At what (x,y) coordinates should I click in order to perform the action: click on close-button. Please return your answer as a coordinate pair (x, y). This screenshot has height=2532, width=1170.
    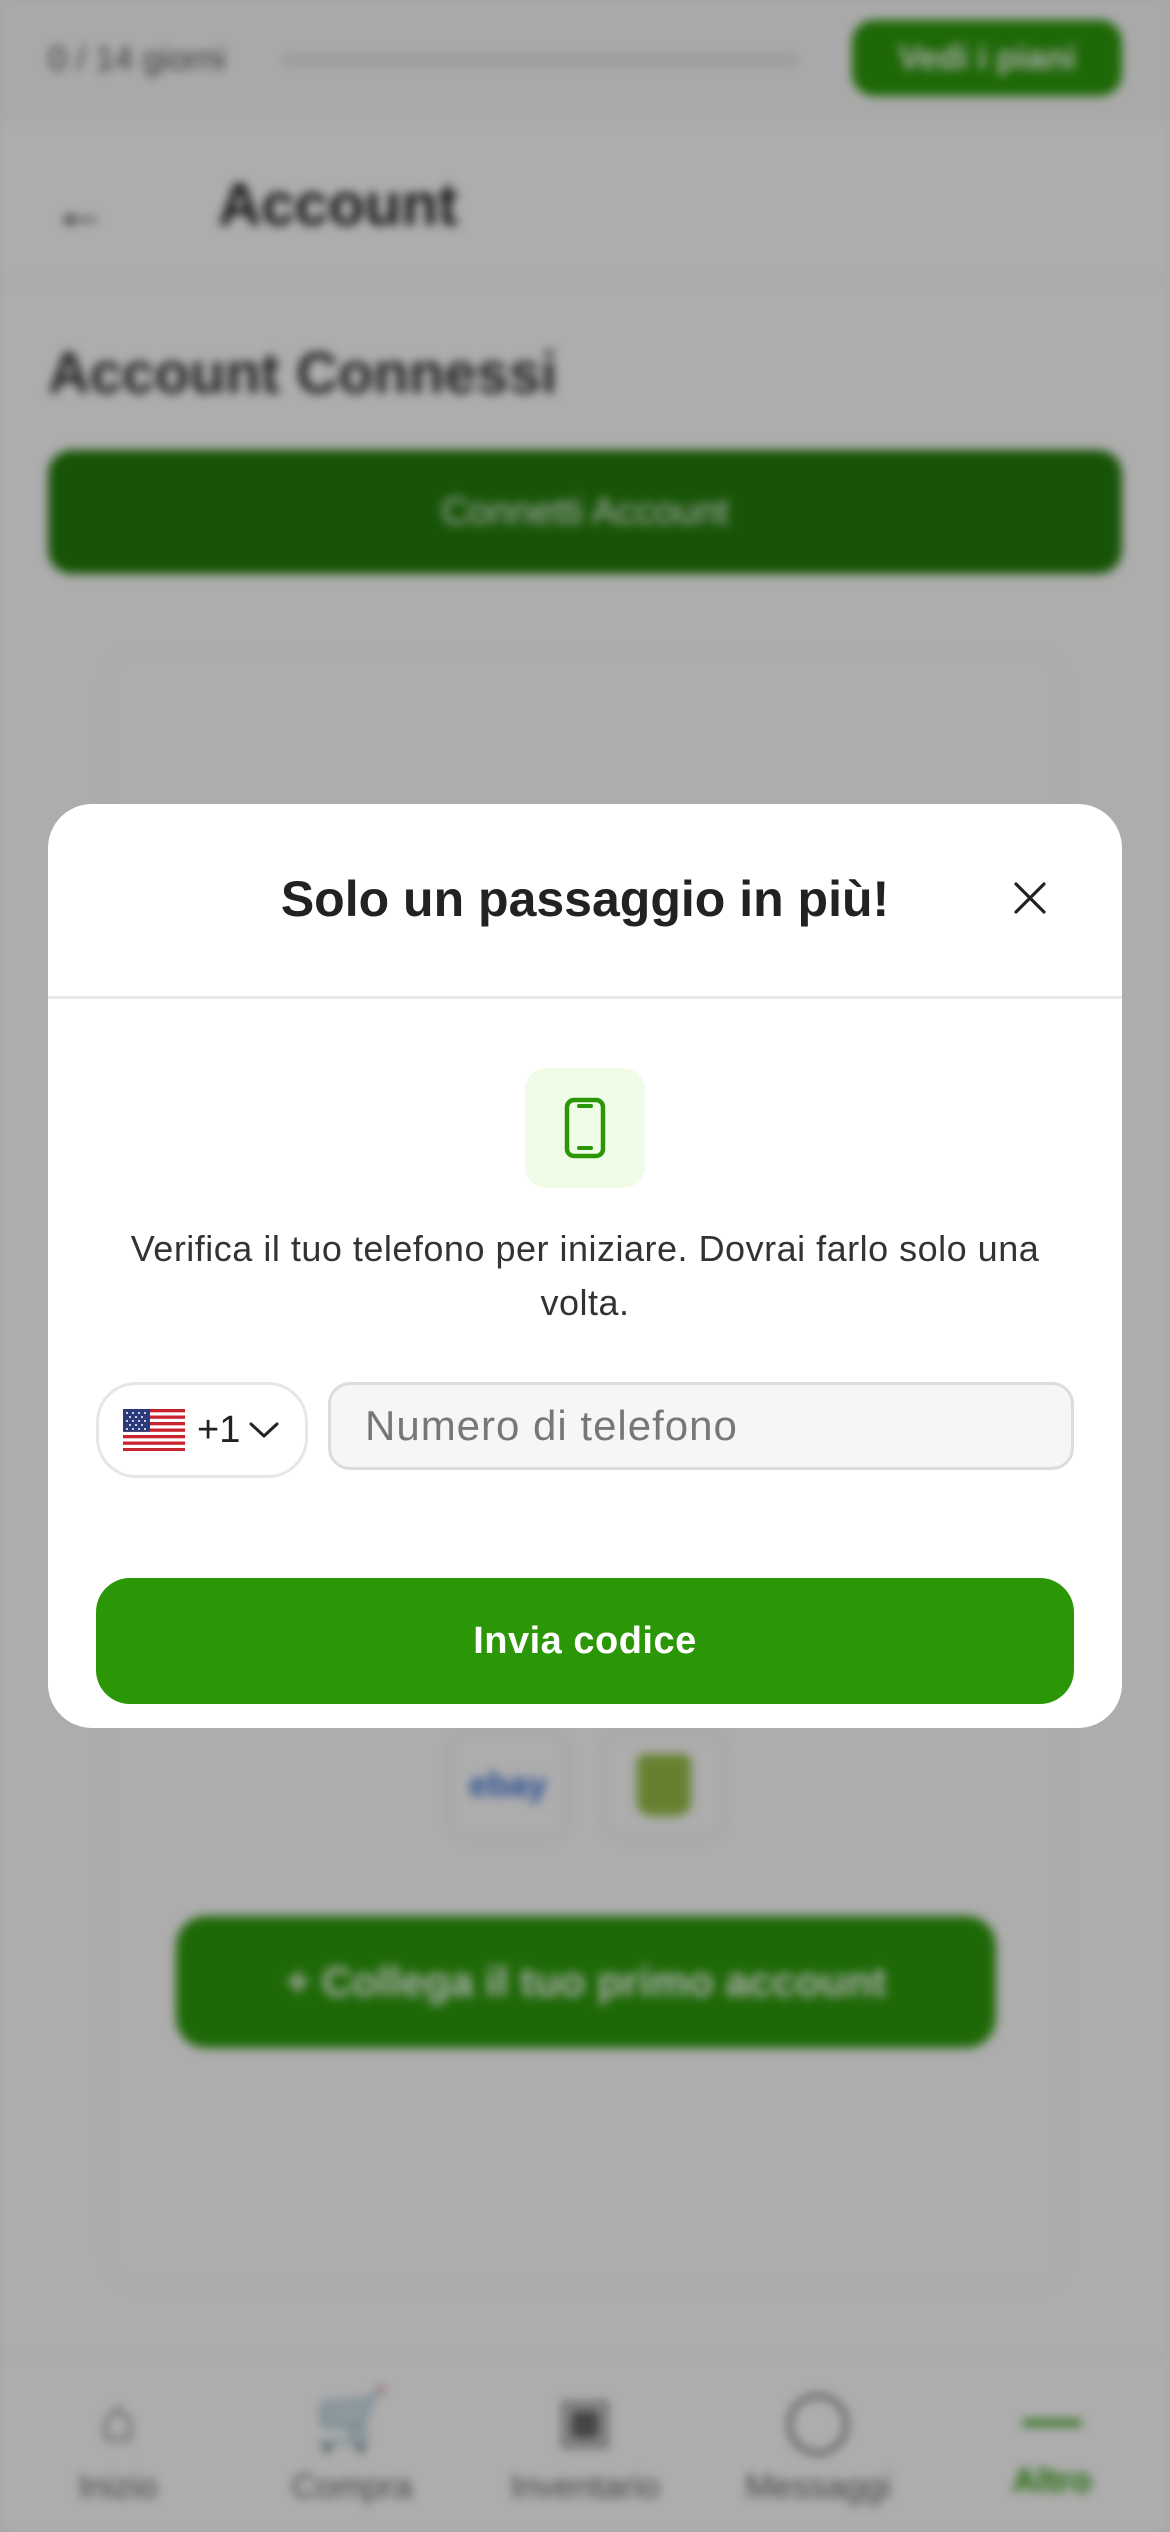
    Looking at the image, I should click on (1030, 898).